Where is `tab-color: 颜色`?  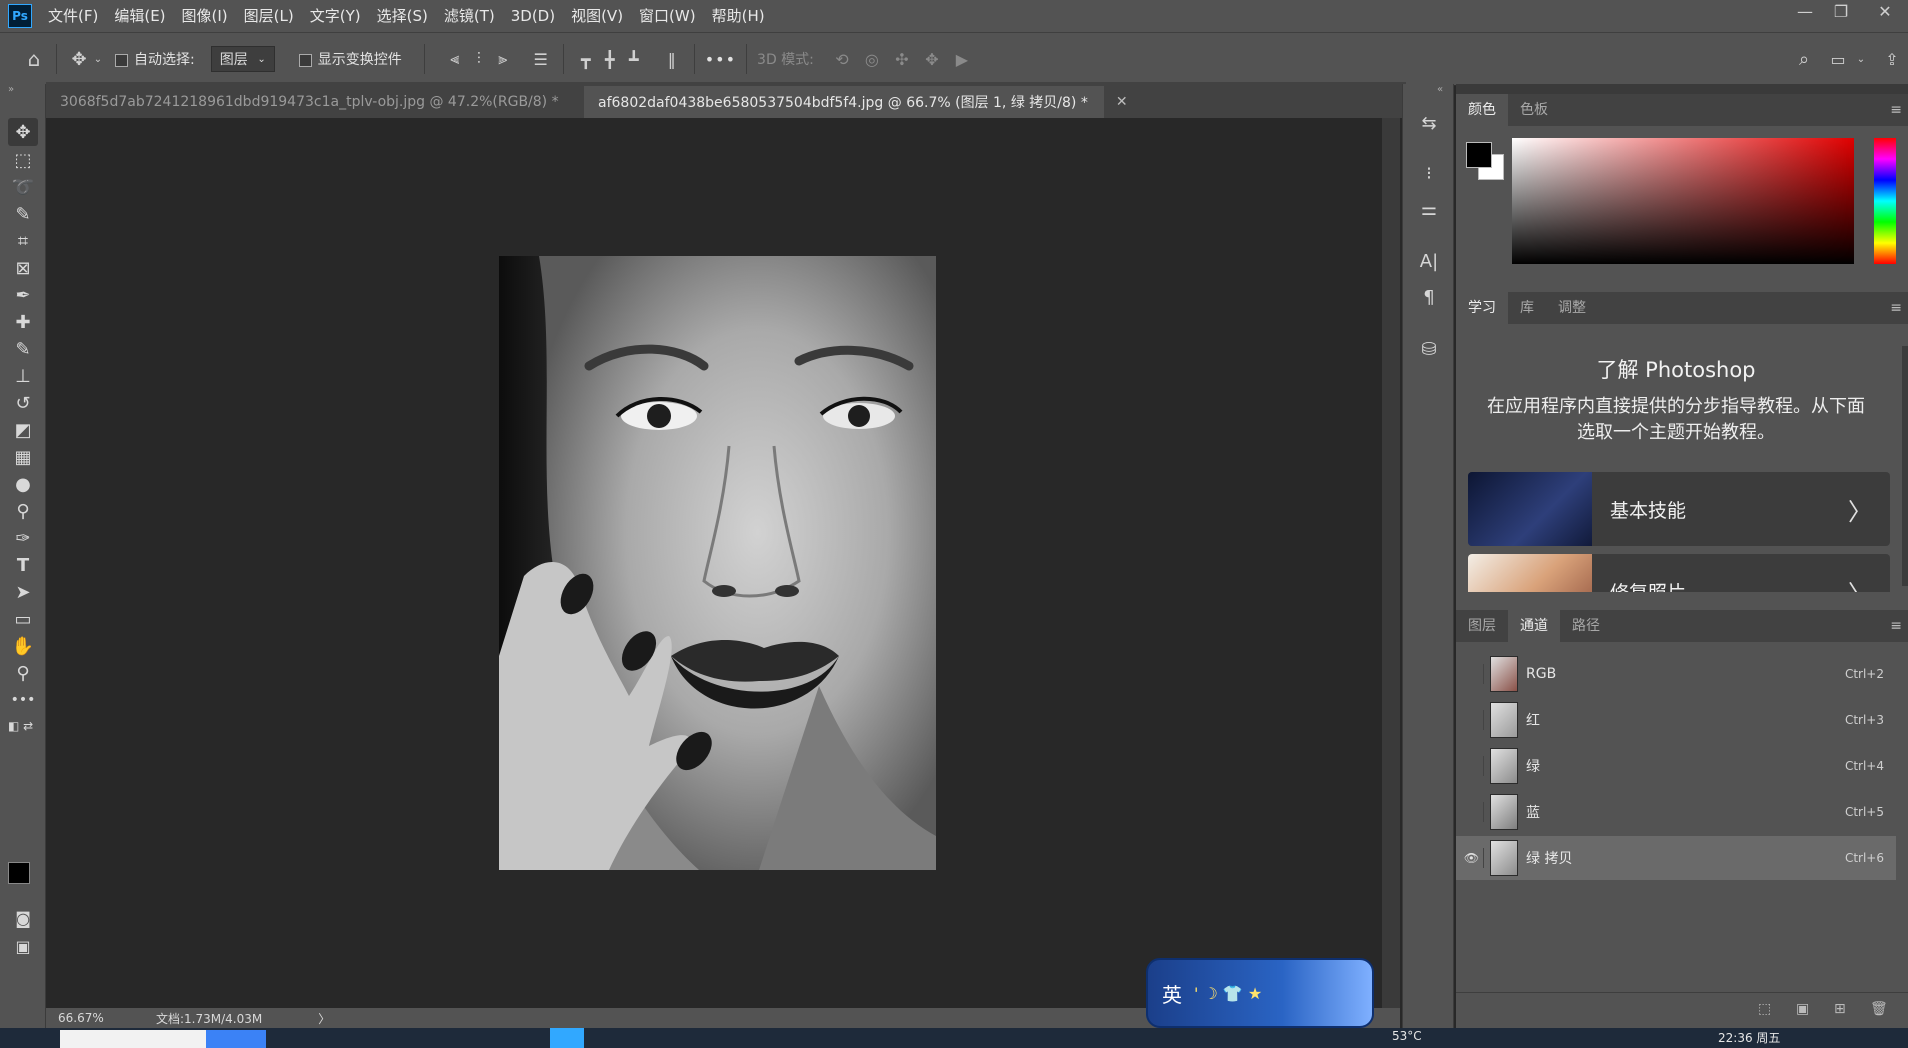
tab-color: 颜色 is located at coordinates (1482, 110).